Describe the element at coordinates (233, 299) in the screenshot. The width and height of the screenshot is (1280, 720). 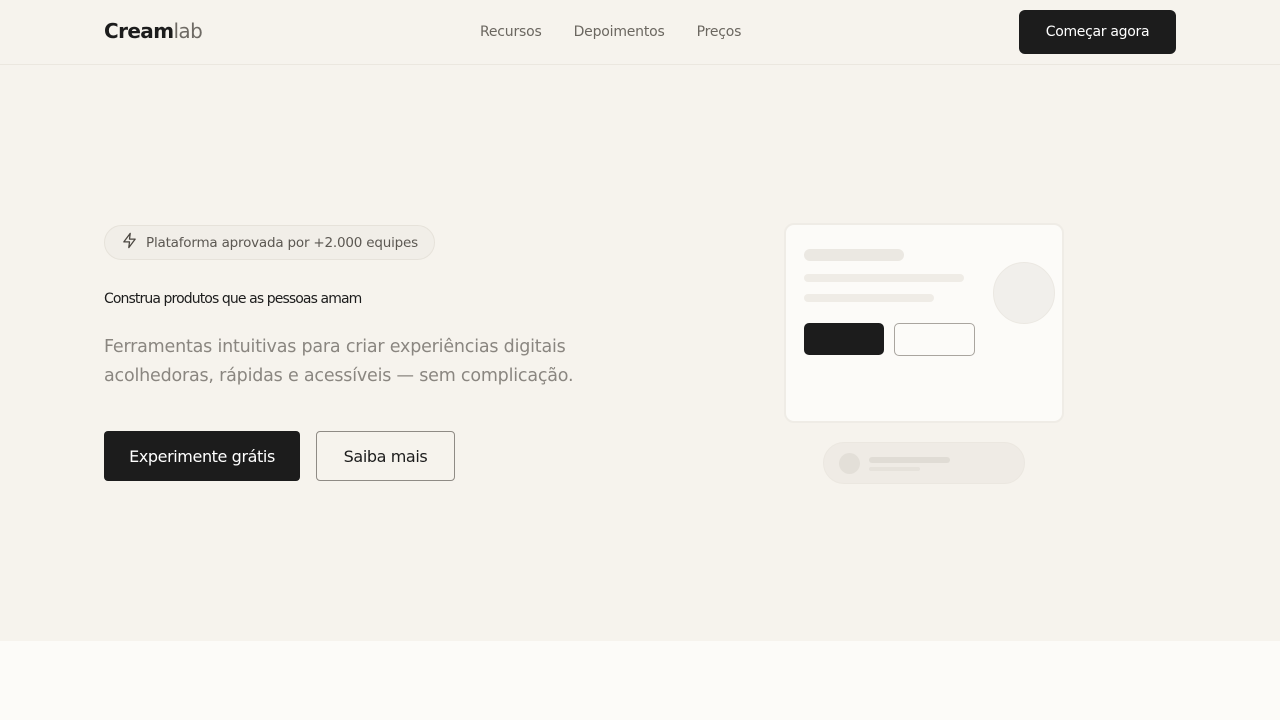
I see `hero-title: Construa produtos que as pessoas amam` at that location.